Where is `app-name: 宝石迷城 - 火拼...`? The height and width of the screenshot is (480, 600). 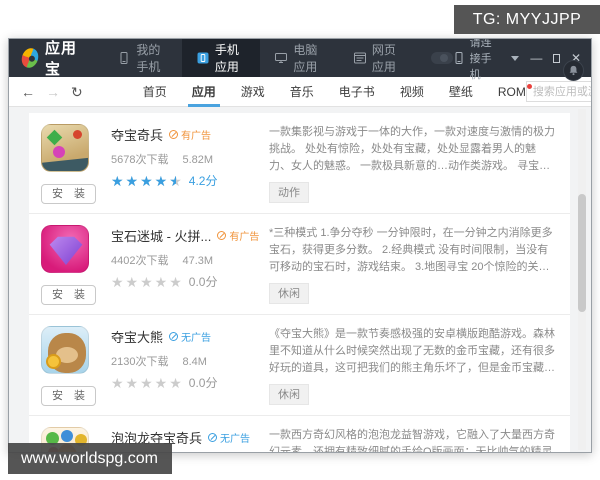 app-name: 宝石迷城 - 火拼... is located at coordinates (161, 235).